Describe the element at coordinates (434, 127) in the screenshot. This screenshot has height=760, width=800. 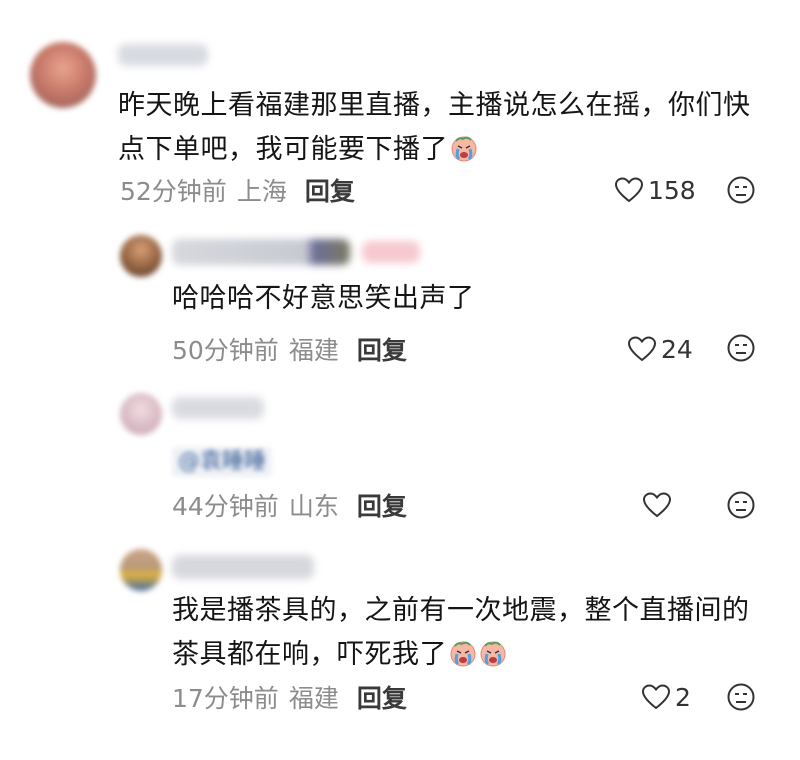
I see `comment-text-content: 昨天晚上看福建那里直播，主播说怎么在摇，你们快点下单吧，我可能要下播了` at that location.